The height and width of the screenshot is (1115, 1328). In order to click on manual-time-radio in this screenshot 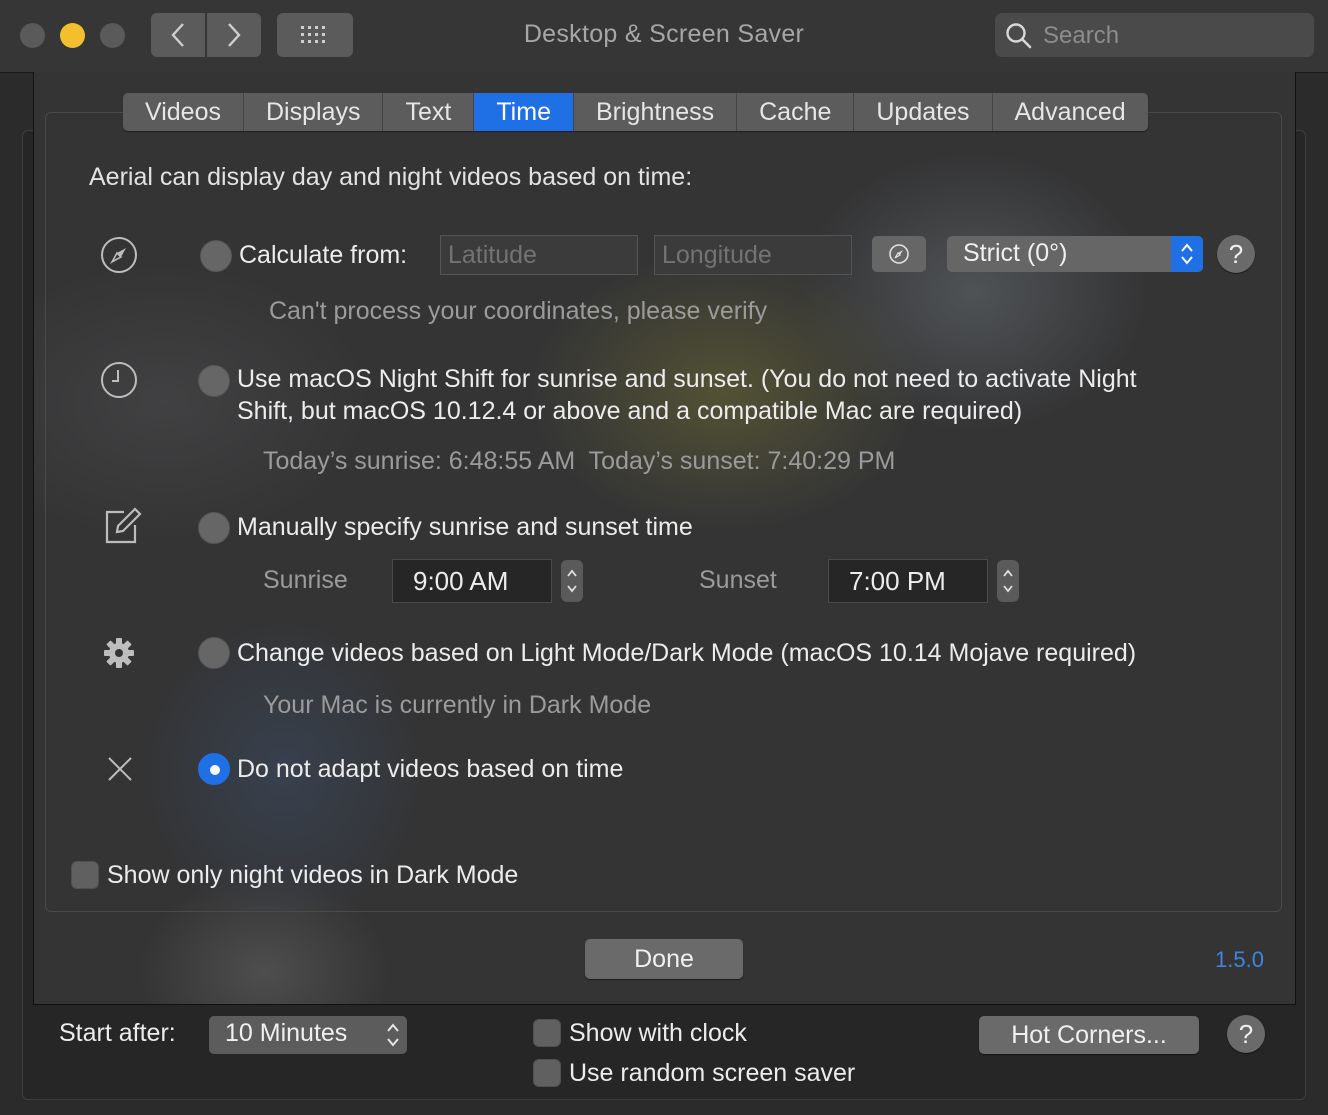, I will do `click(214, 528)`.